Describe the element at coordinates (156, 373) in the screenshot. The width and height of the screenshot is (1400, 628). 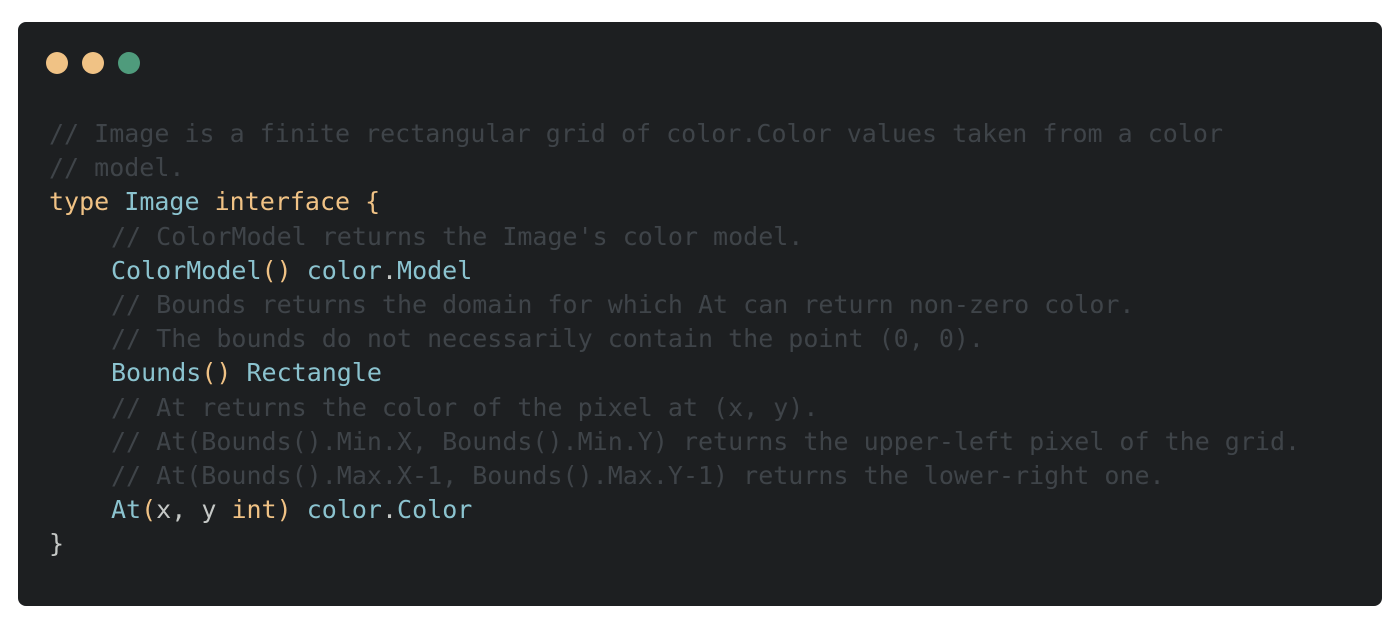
I see `code-token-type: Bounds` at that location.